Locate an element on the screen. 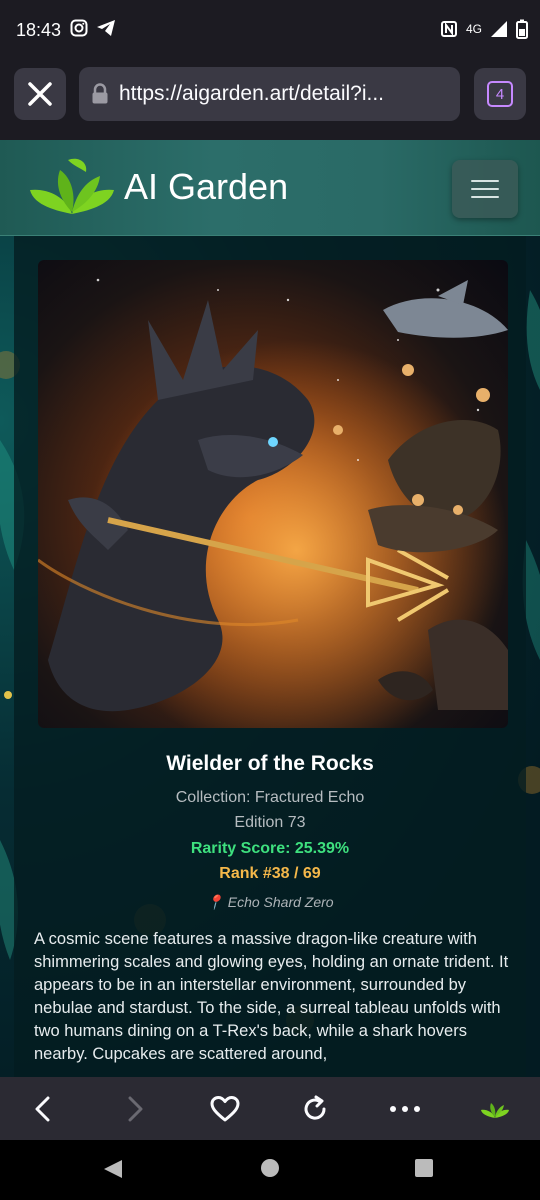 The width and height of the screenshot is (540, 1200). collection-name: Collection: Fractured Echo is located at coordinates (270, 797).